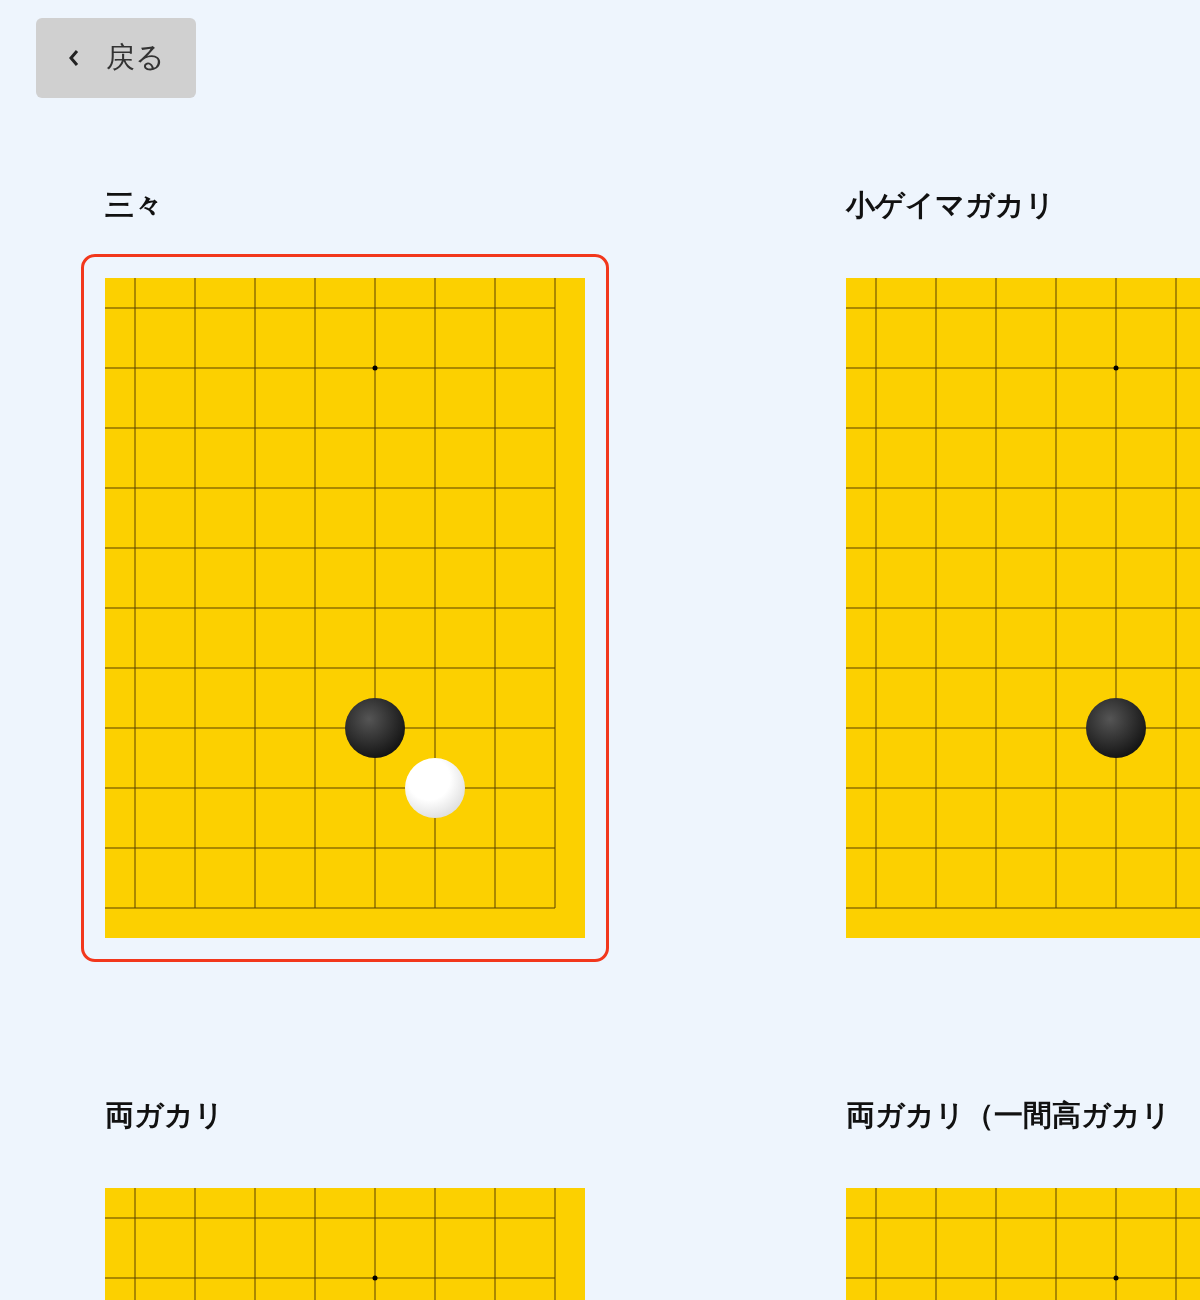  I want to click on pattern-title: 両ガカリ（一間高ガカリ, so click(1008, 1115).